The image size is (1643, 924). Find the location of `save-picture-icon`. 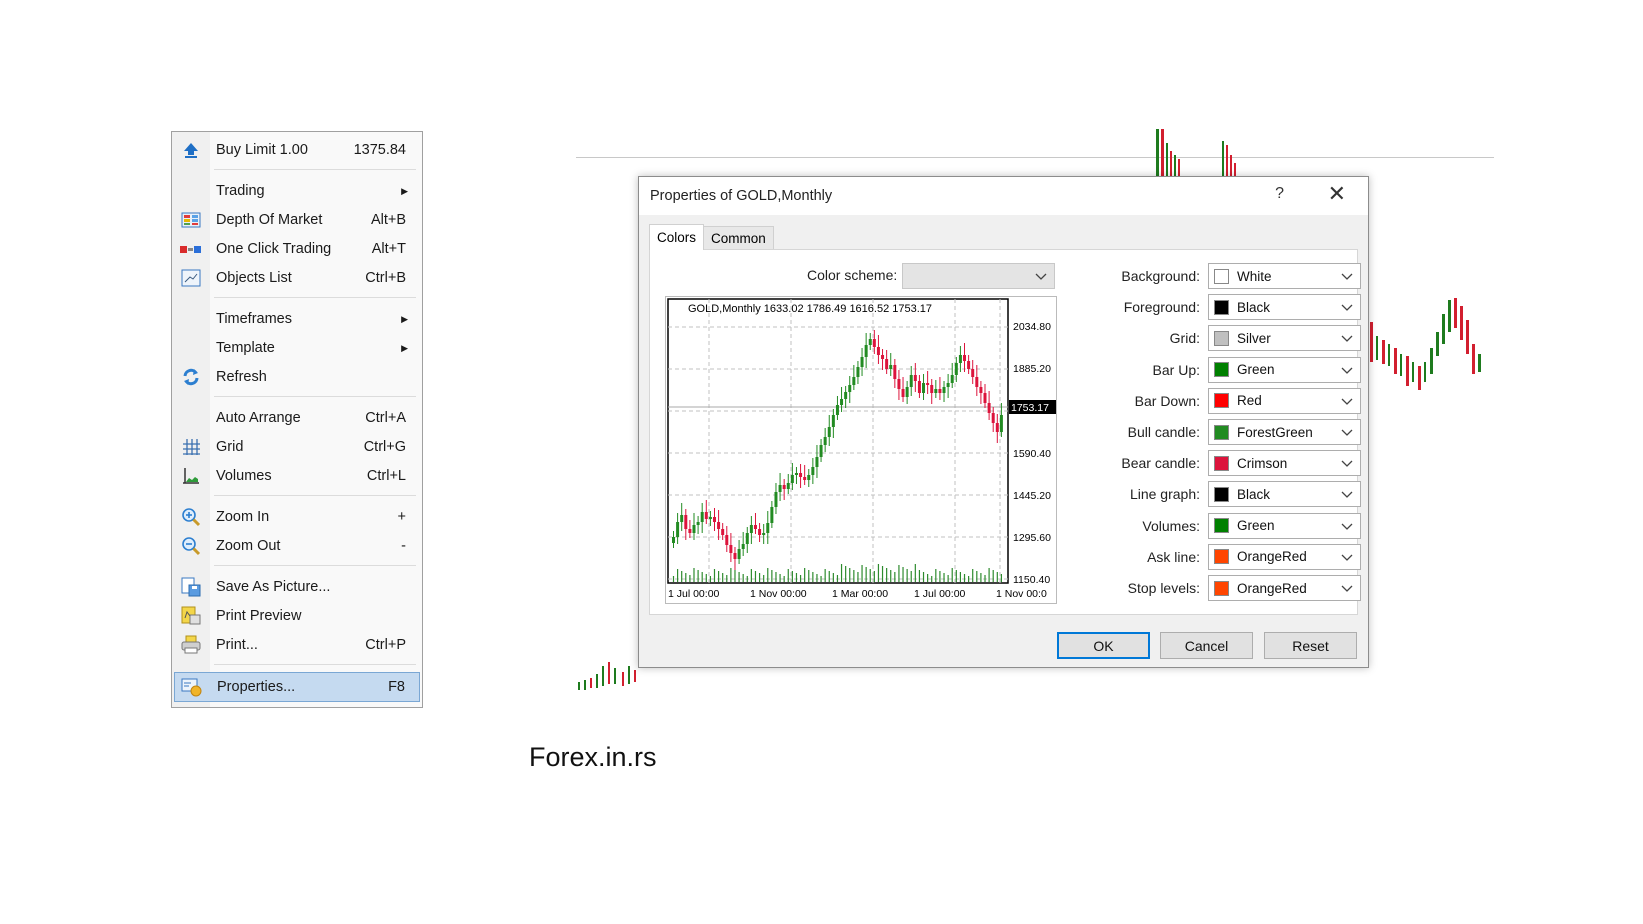

save-picture-icon is located at coordinates (191, 587).